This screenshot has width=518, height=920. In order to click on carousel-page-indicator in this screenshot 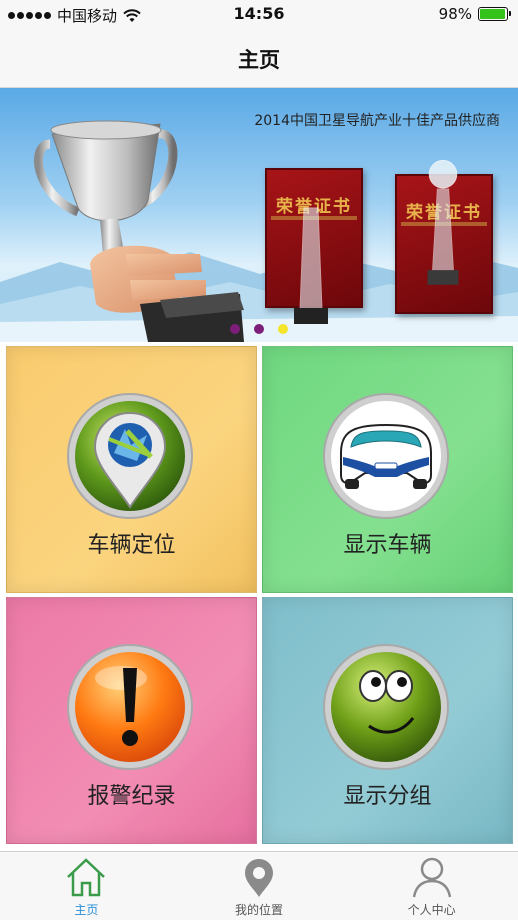, I will do `click(259, 329)`.